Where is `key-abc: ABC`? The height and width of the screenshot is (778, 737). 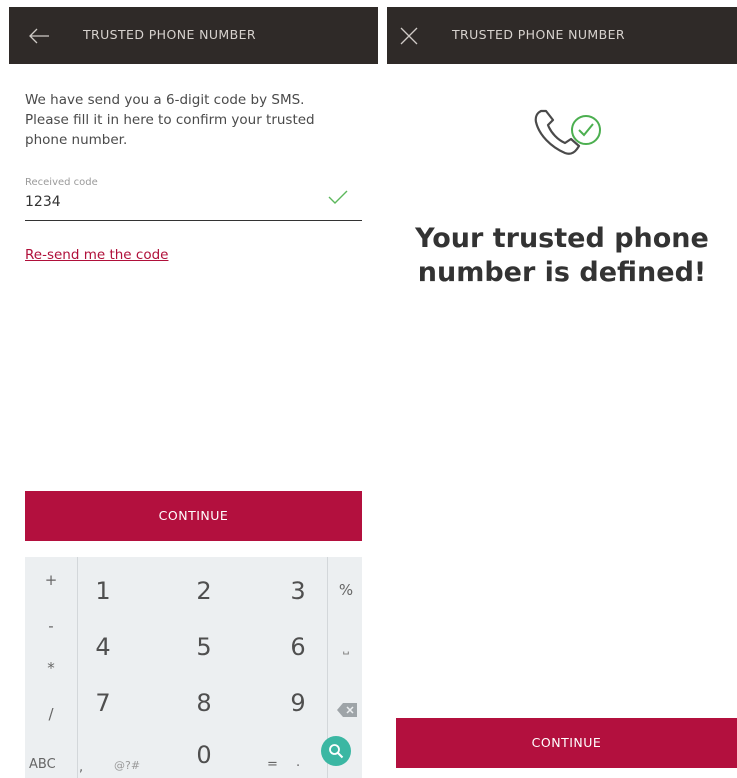 key-abc: ABC is located at coordinates (42, 764).